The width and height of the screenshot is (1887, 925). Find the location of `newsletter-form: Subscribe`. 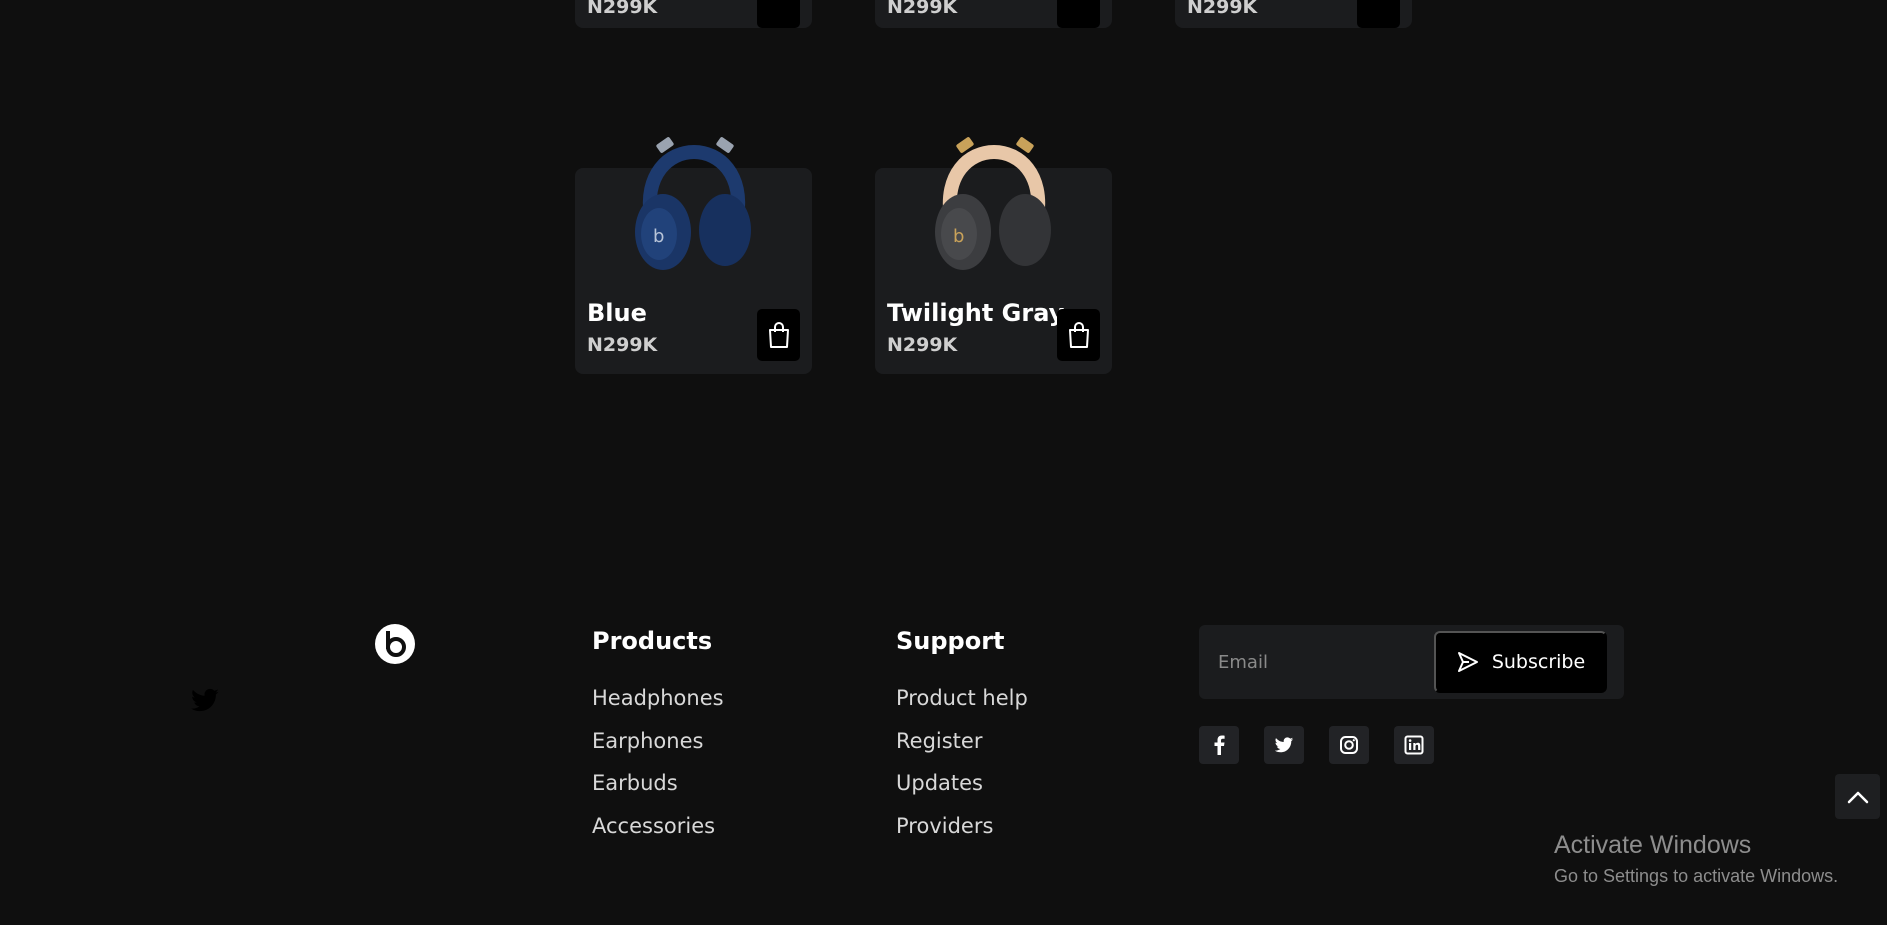

newsletter-form: Subscribe is located at coordinates (1411, 662).